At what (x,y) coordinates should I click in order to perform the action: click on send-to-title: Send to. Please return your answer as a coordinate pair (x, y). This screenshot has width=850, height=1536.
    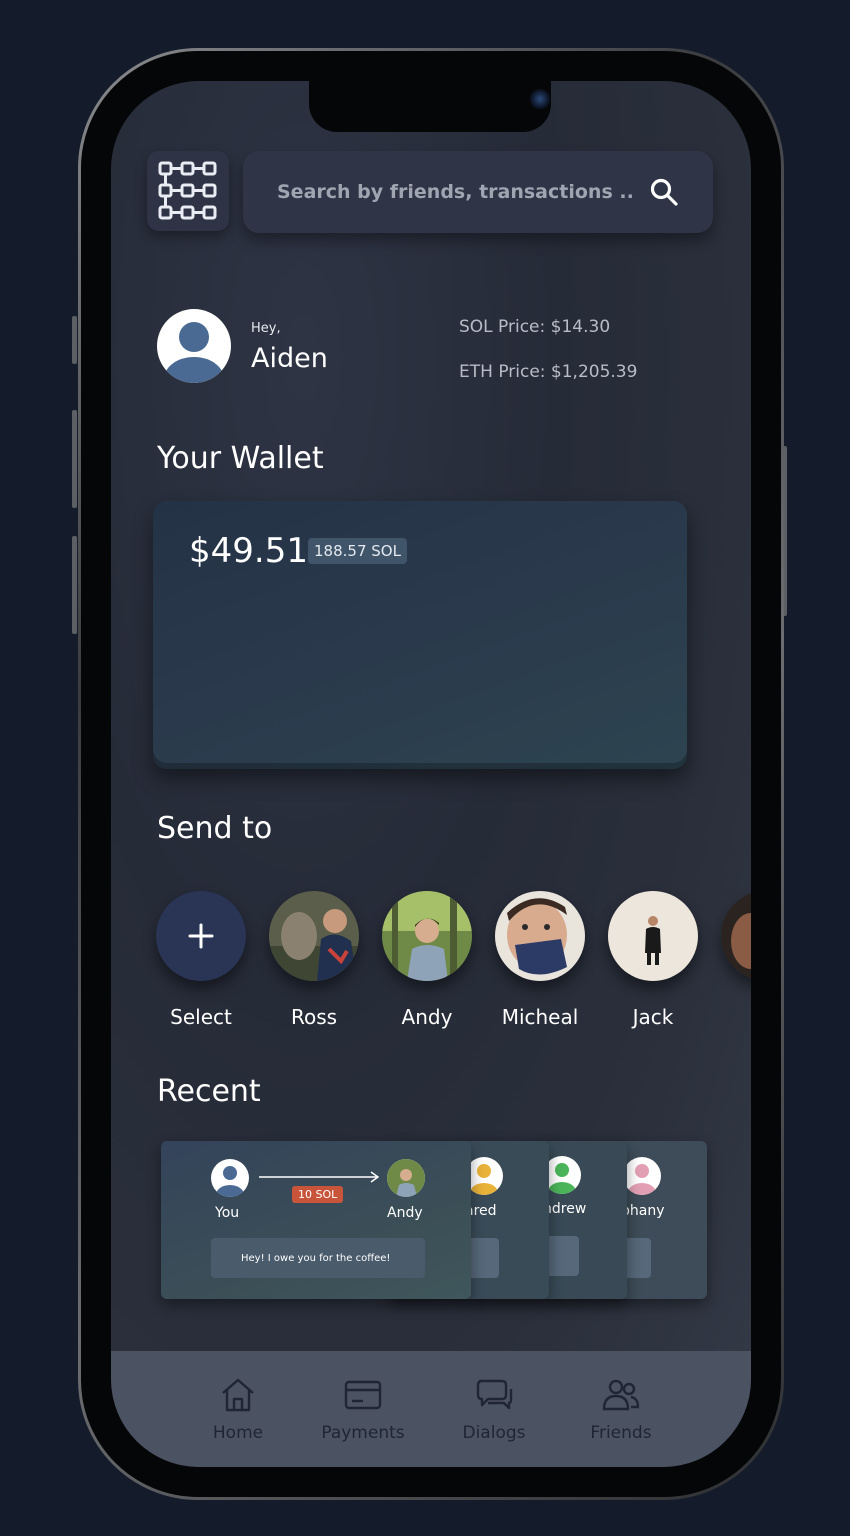
    Looking at the image, I should click on (215, 828).